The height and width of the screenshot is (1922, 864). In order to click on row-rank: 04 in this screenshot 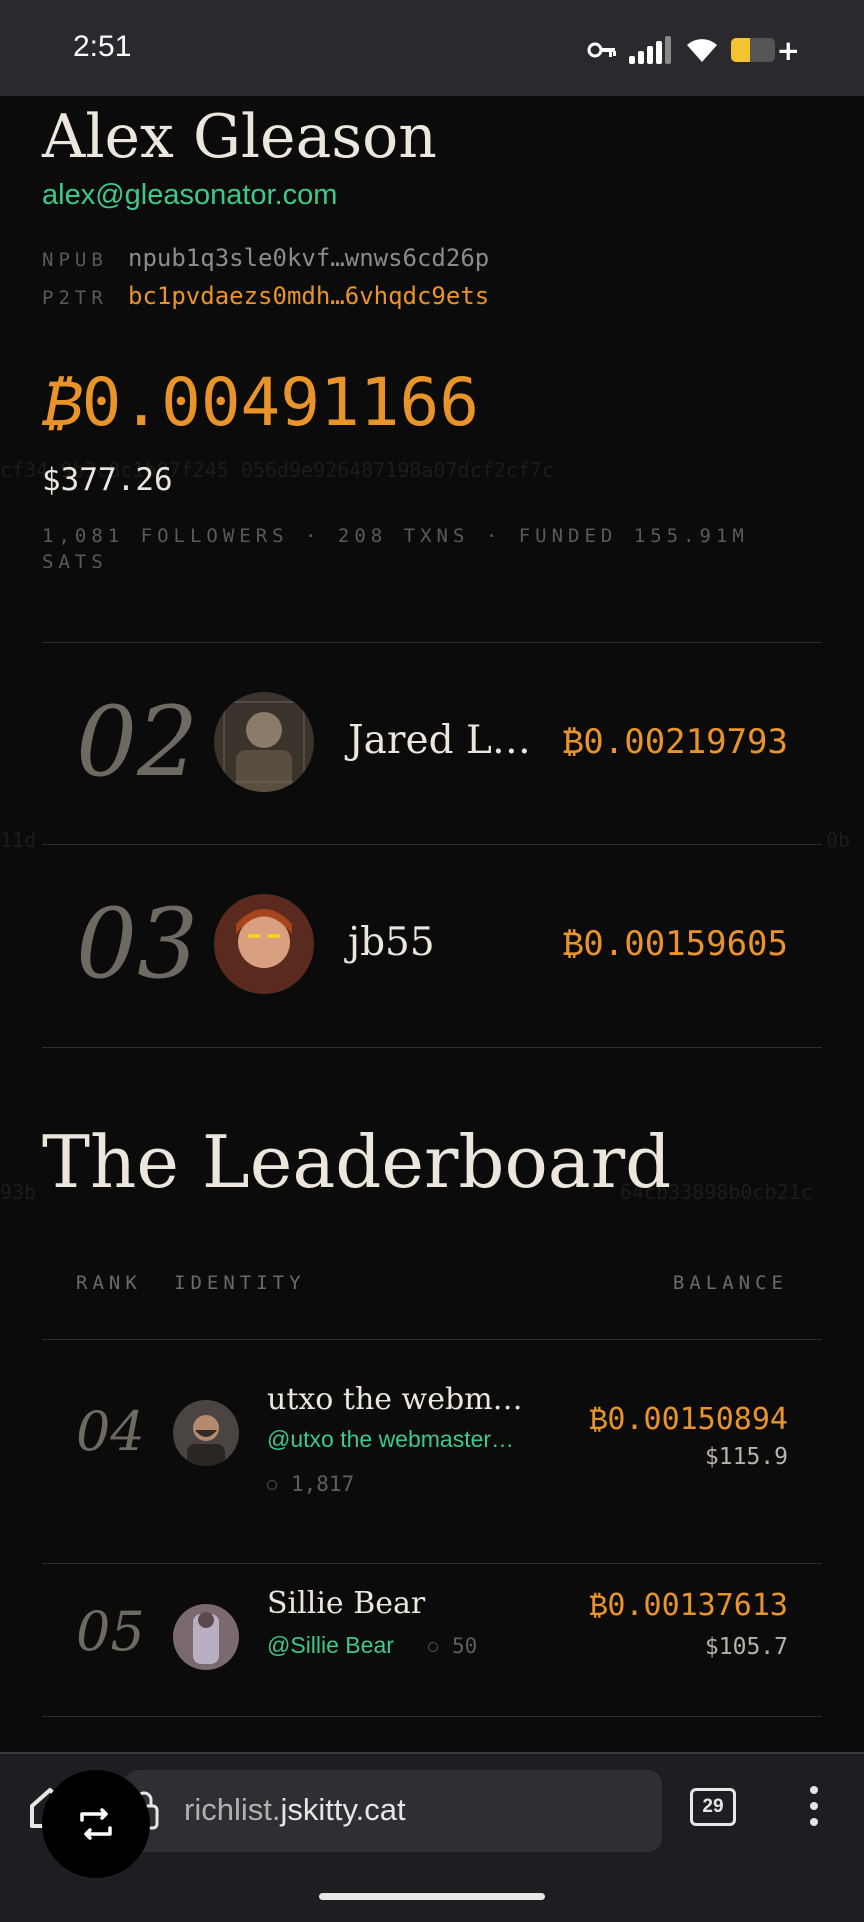, I will do `click(110, 1431)`.